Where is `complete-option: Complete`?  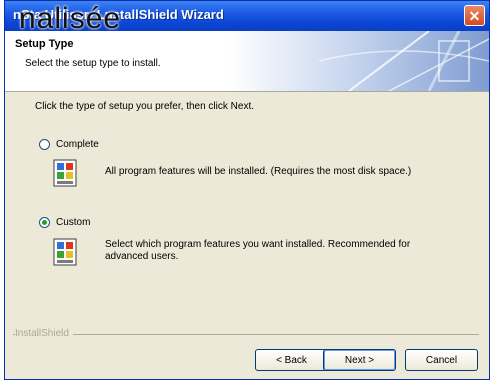
complete-option: Complete is located at coordinates (69, 144).